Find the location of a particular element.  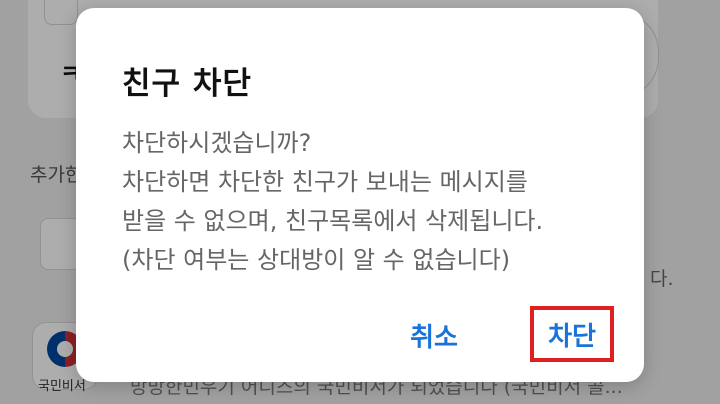

dialog-message-line: 받을 수 없으며, 친구목록에서 삭제됩니다. is located at coordinates (333, 221).